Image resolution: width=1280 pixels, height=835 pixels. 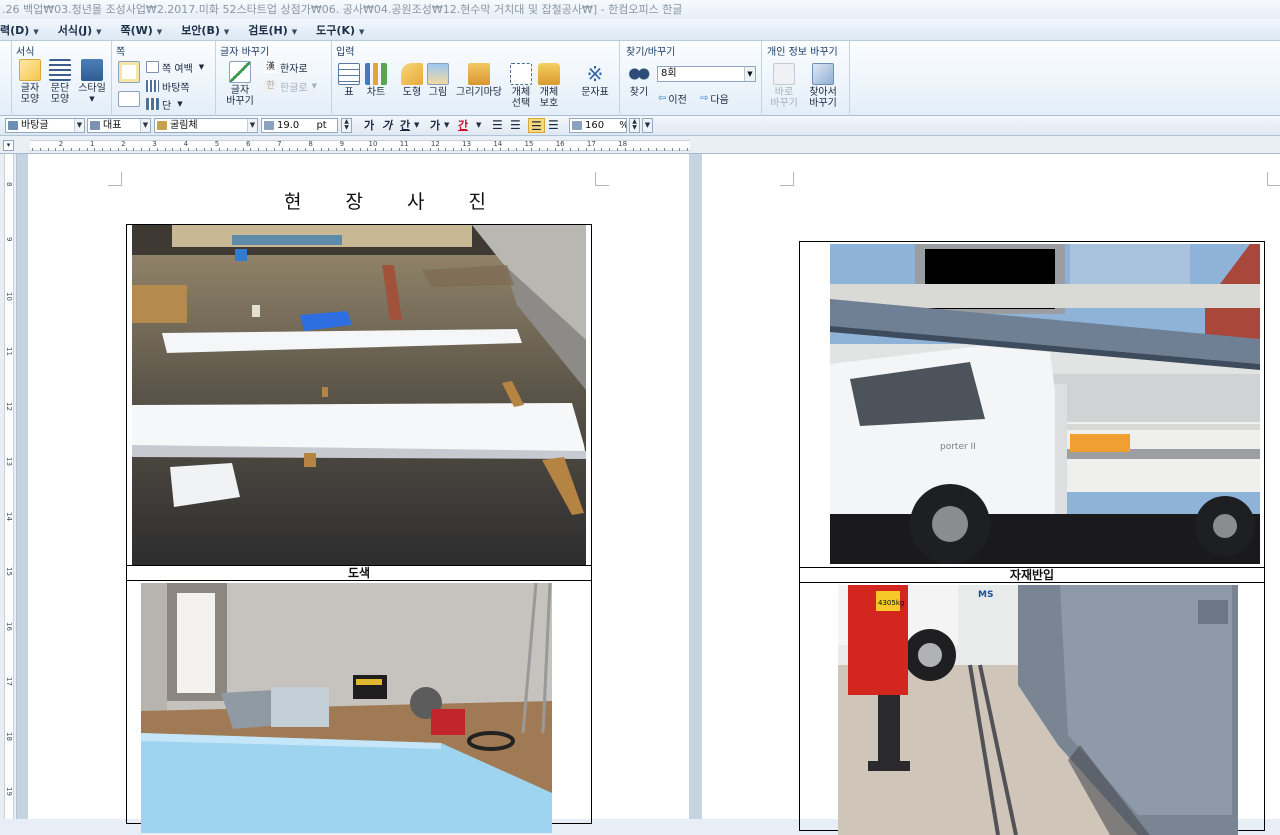 I want to click on picture-button: 그림, so click(x=438, y=80).